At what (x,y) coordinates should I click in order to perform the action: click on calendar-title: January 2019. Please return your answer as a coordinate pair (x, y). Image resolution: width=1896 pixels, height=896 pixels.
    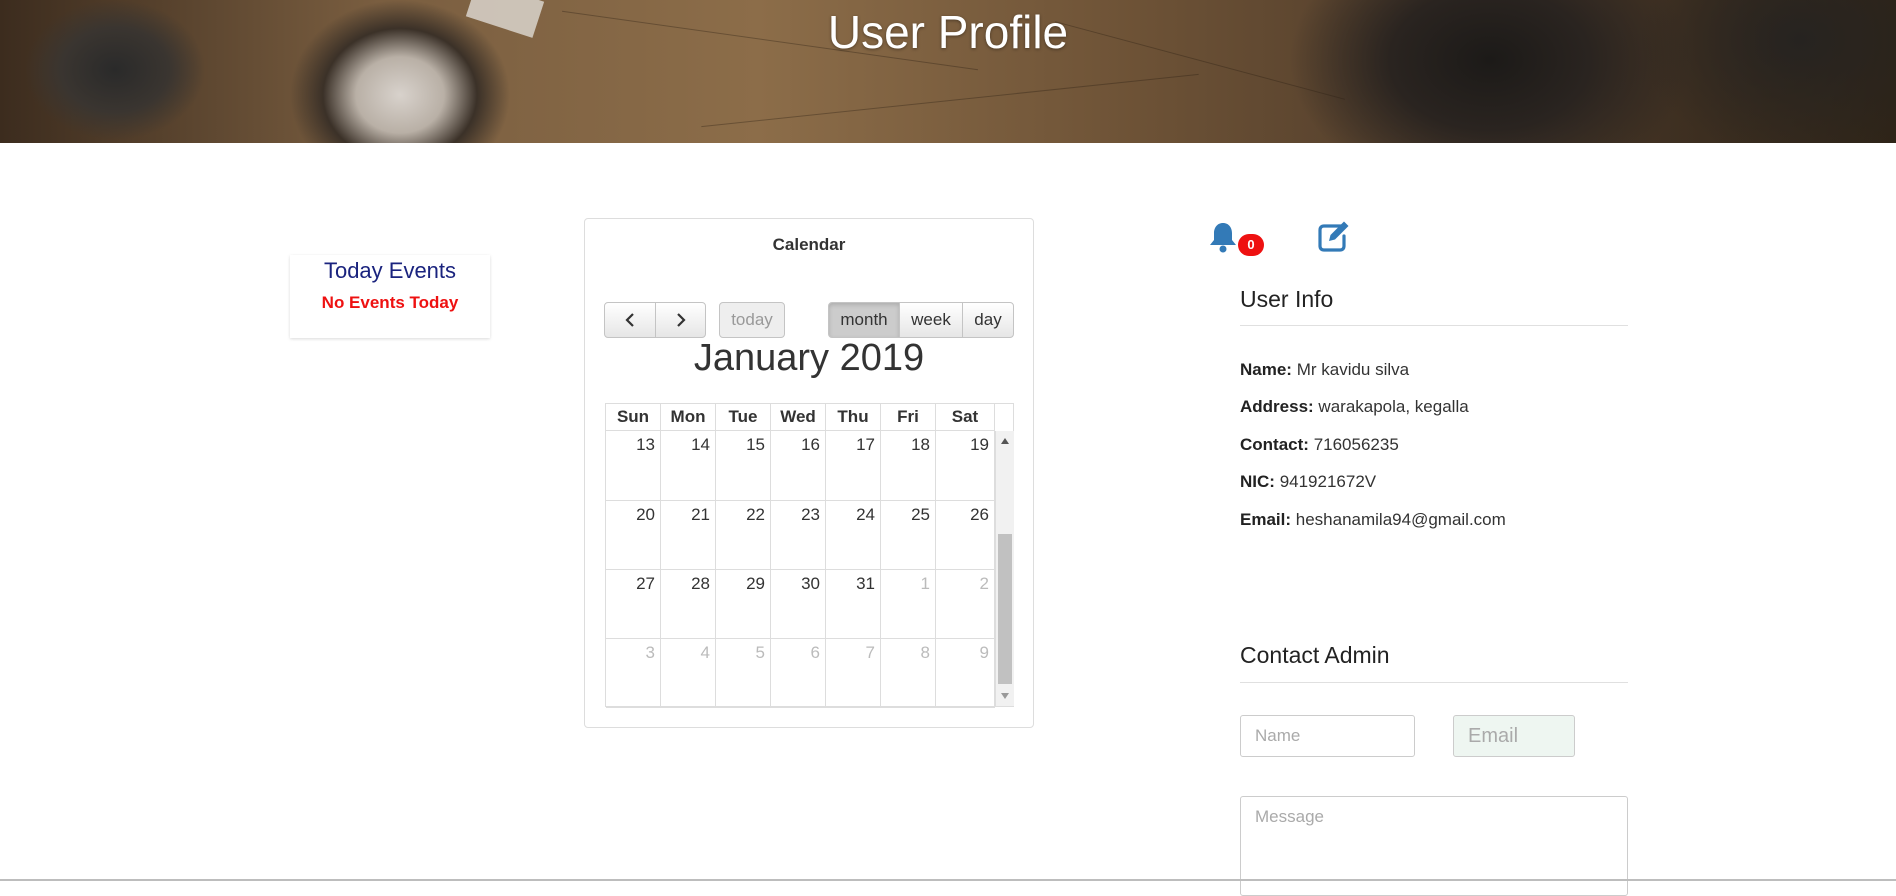
    Looking at the image, I should click on (809, 358).